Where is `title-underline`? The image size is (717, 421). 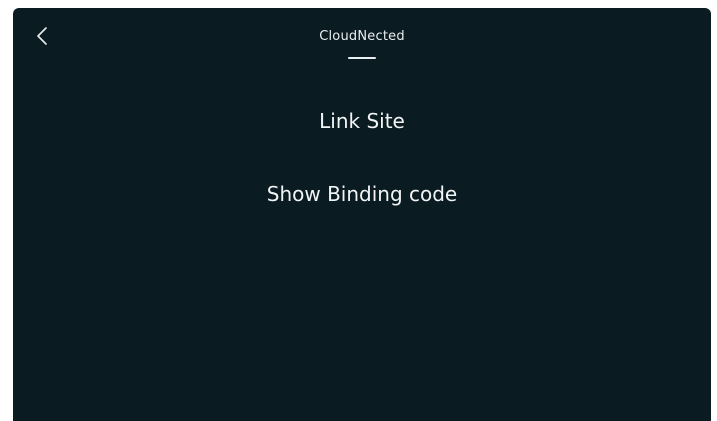
title-underline is located at coordinates (362, 58).